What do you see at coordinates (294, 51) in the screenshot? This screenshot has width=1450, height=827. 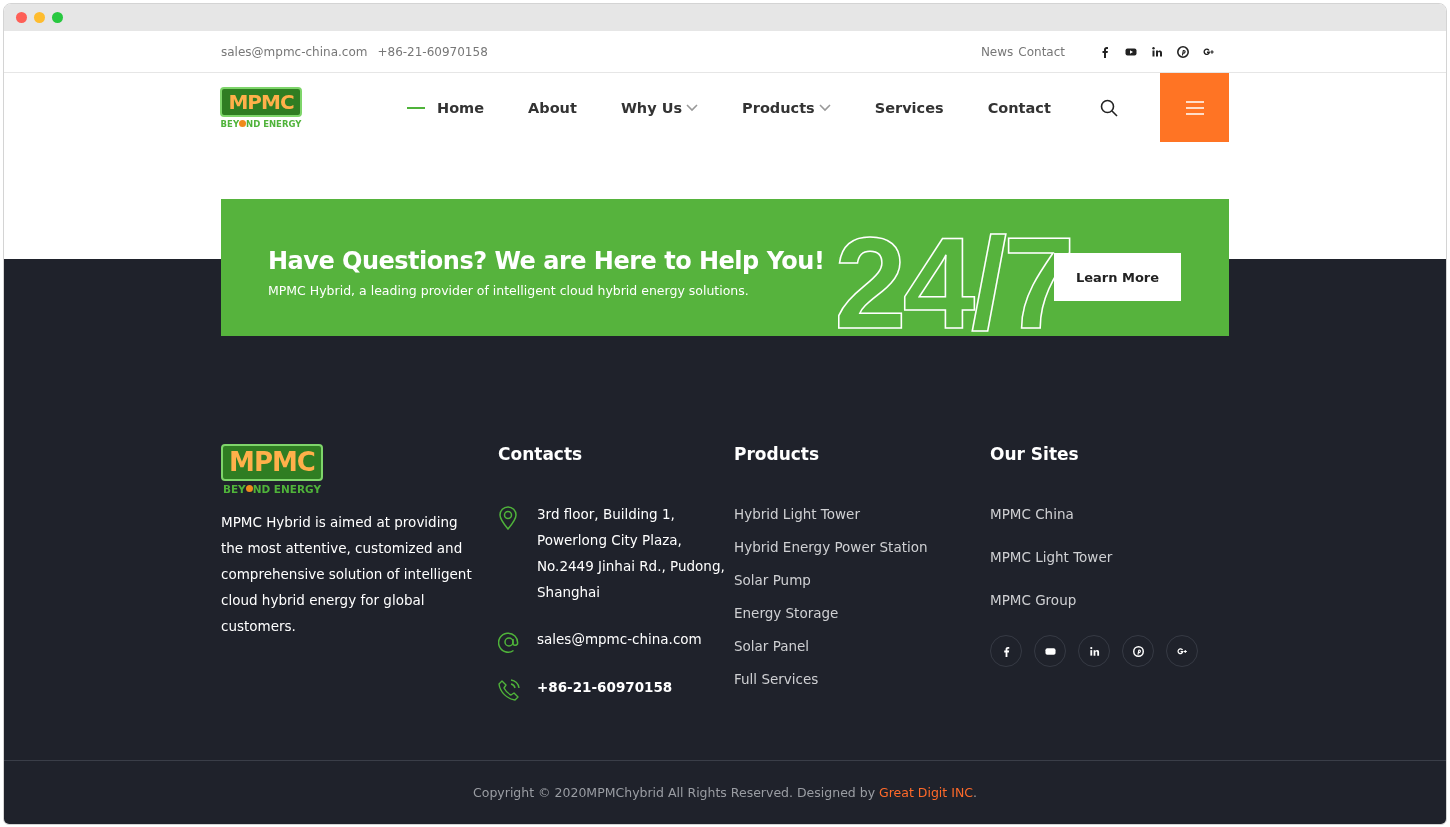 I see `email-link: sales@mpmc-china.com` at bounding box center [294, 51].